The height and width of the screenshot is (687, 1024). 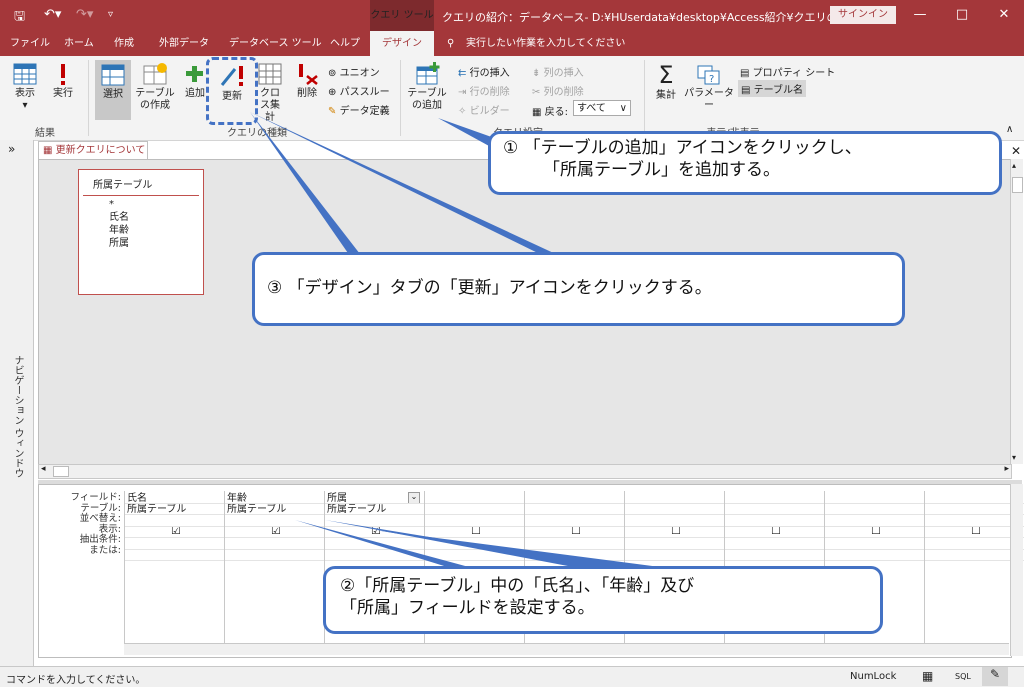 What do you see at coordinates (772, 88) in the screenshot?
I see `table-names-button: ▤ テーブル名` at bounding box center [772, 88].